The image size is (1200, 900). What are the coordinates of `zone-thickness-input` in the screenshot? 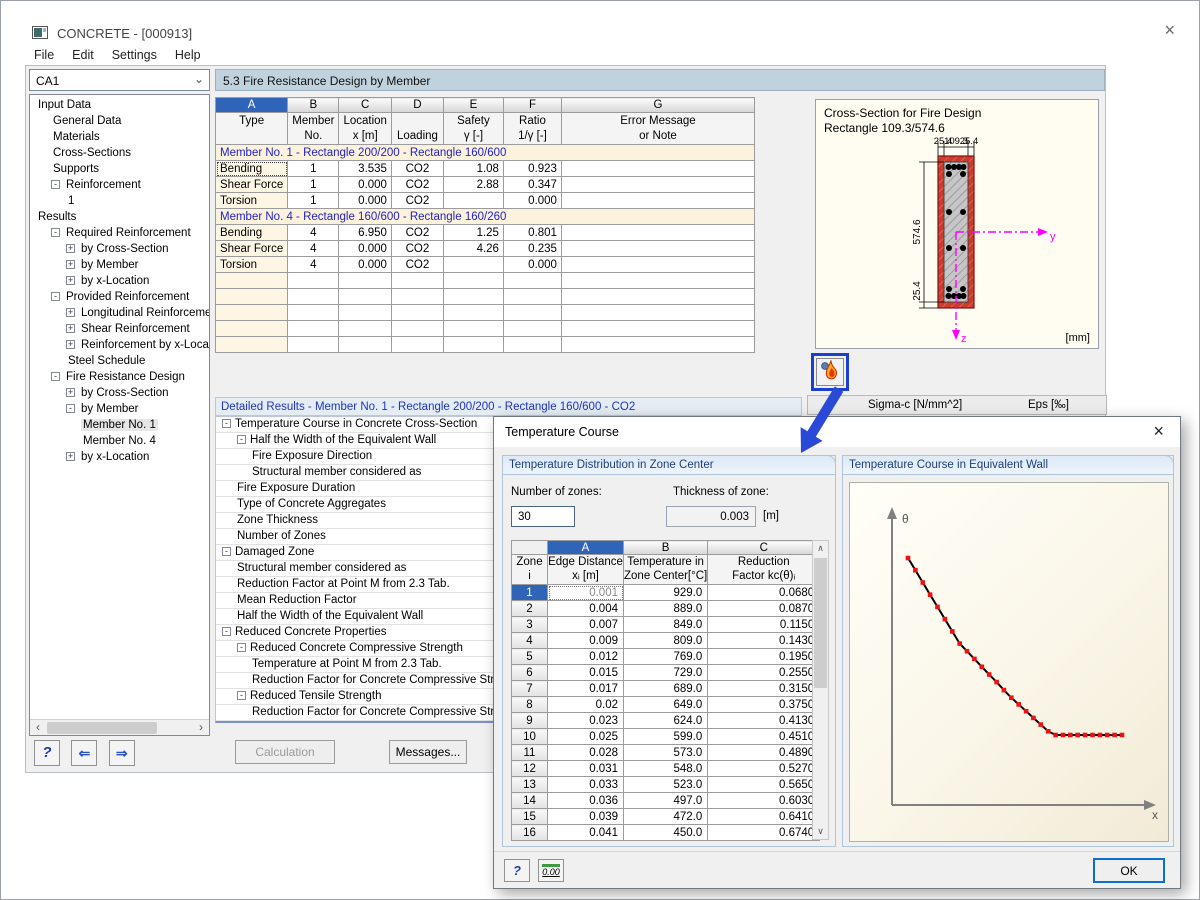 It's located at (711, 516).